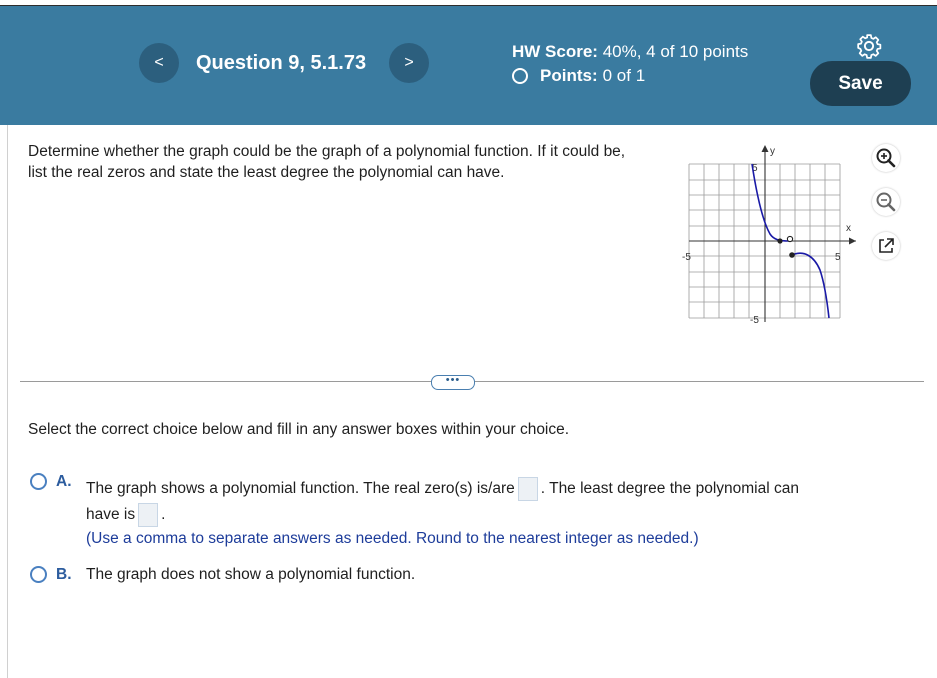  I want to click on hw-score-value: 40%, 4 of 10 points, so click(675, 51).